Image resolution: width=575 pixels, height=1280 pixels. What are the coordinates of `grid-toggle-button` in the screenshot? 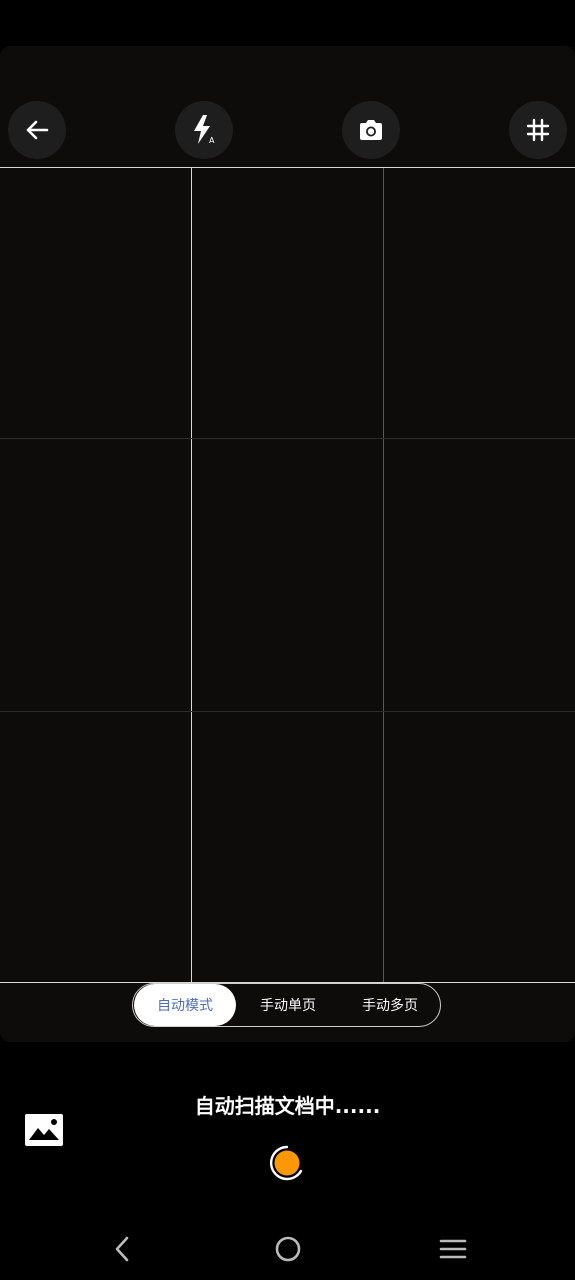 It's located at (538, 130).